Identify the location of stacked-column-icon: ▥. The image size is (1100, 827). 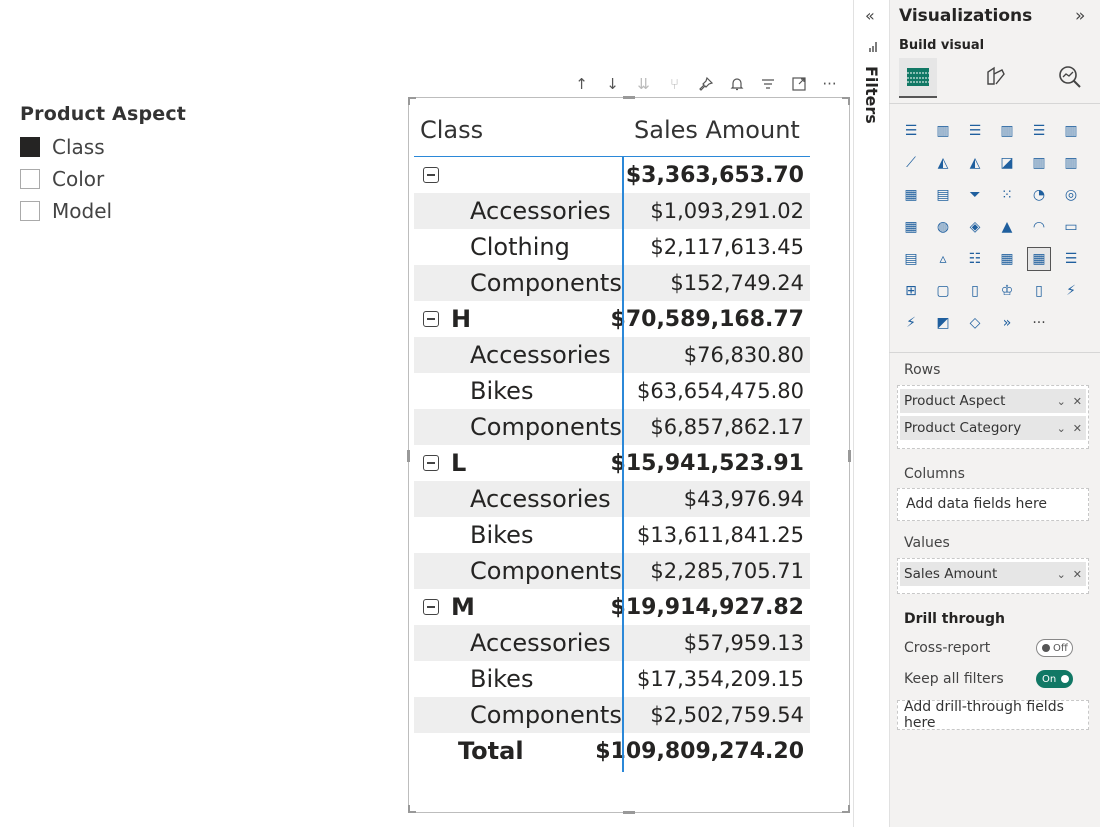
(943, 131).